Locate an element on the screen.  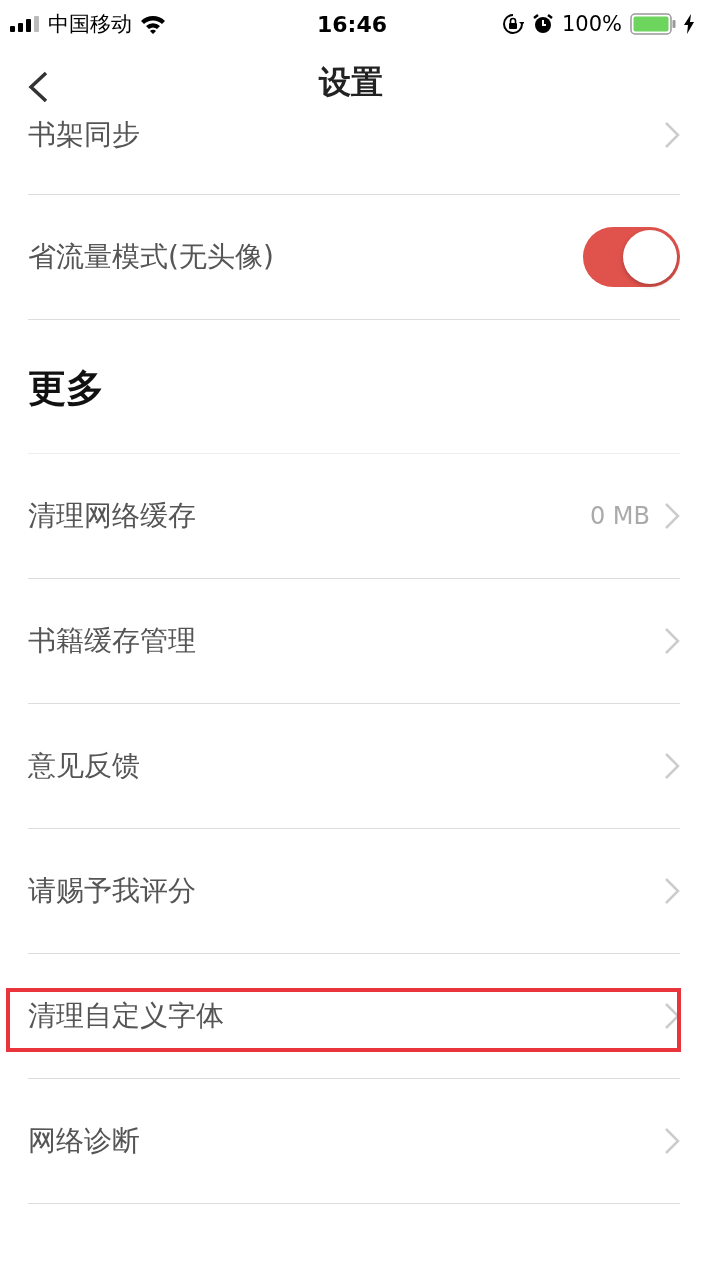
settings-row: 书籍缓存管理 is located at coordinates (354, 641).